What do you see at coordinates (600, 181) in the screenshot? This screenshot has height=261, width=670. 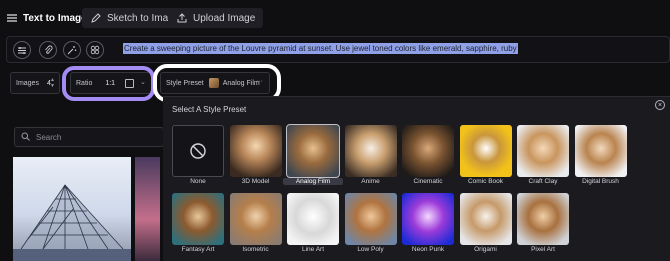 I see `style-preset-label: Digital Brush` at bounding box center [600, 181].